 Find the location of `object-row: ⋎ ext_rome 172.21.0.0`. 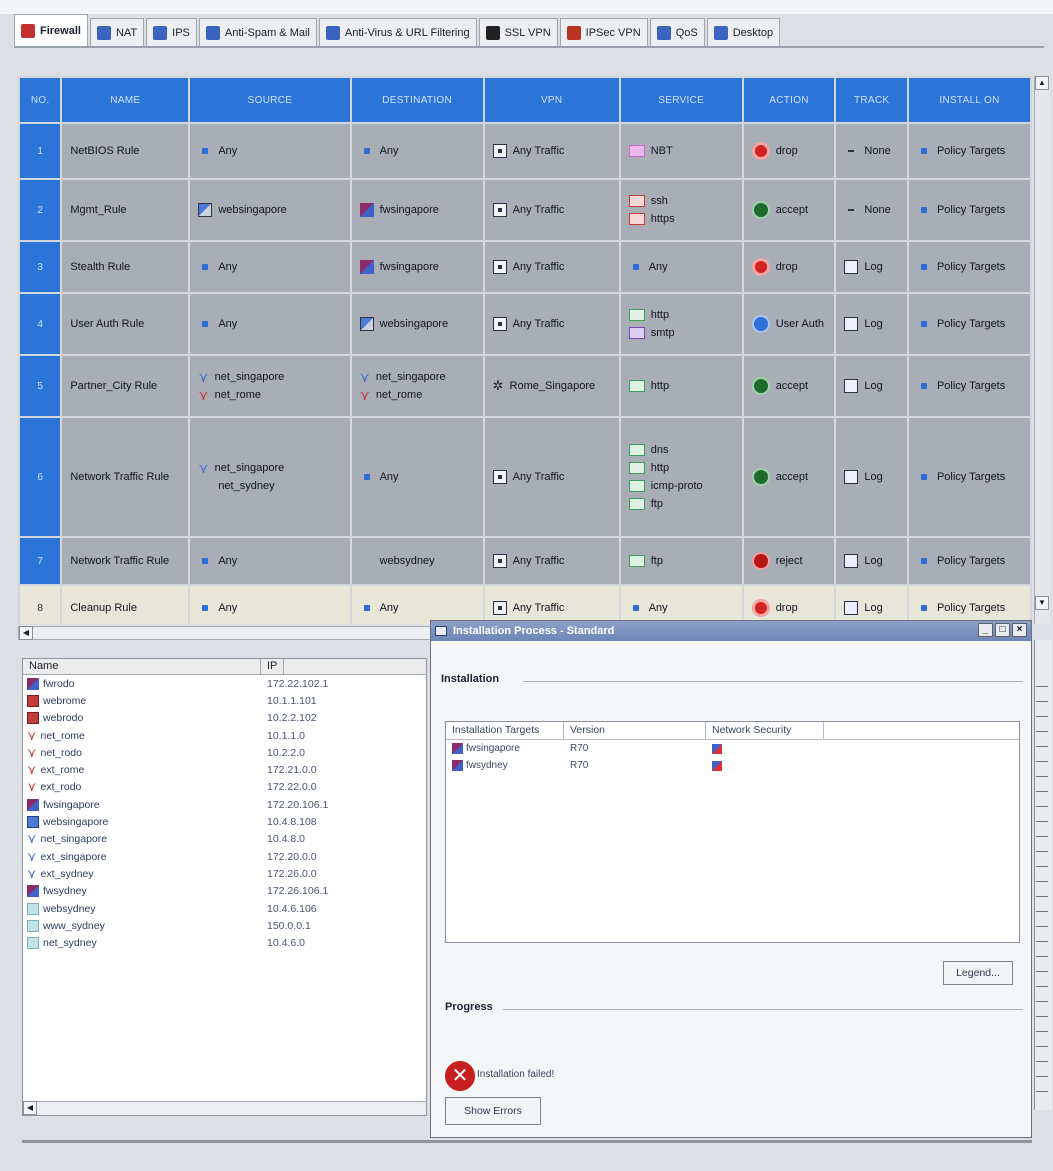

object-row: ⋎ ext_rome 172.21.0.0 is located at coordinates (224, 769).